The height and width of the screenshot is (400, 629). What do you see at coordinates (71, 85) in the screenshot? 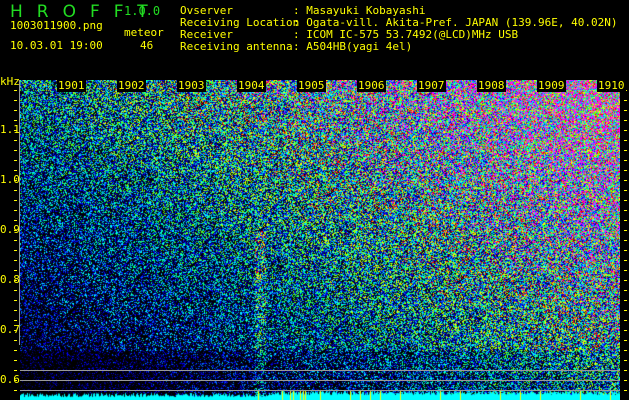
I see `time-tick-label: 1901` at bounding box center [71, 85].